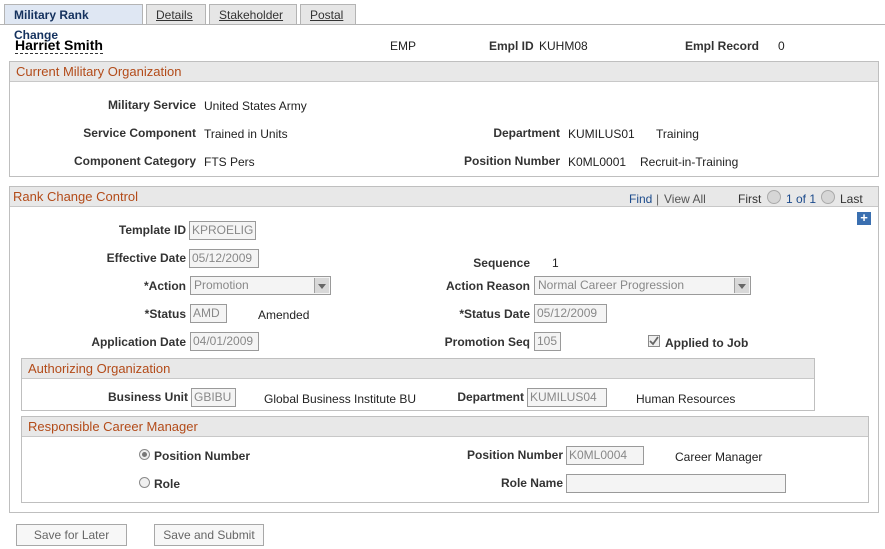 The width and height of the screenshot is (885, 549). I want to click on career-position-name: Career Manager, so click(719, 457).